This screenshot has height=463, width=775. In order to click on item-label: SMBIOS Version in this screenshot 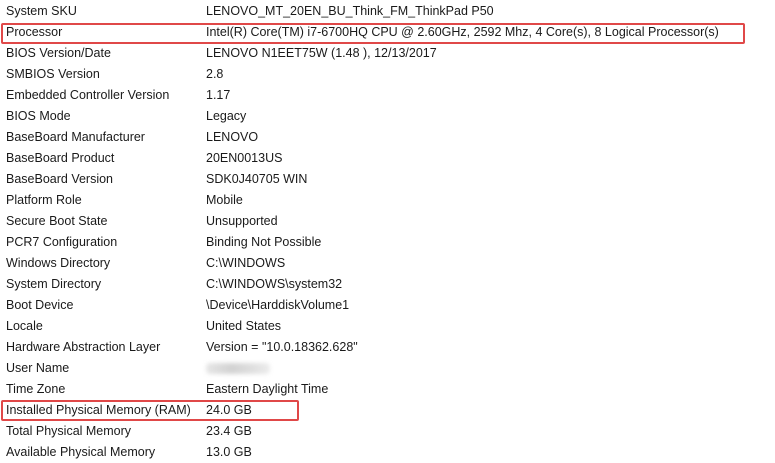, I will do `click(53, 74)`.